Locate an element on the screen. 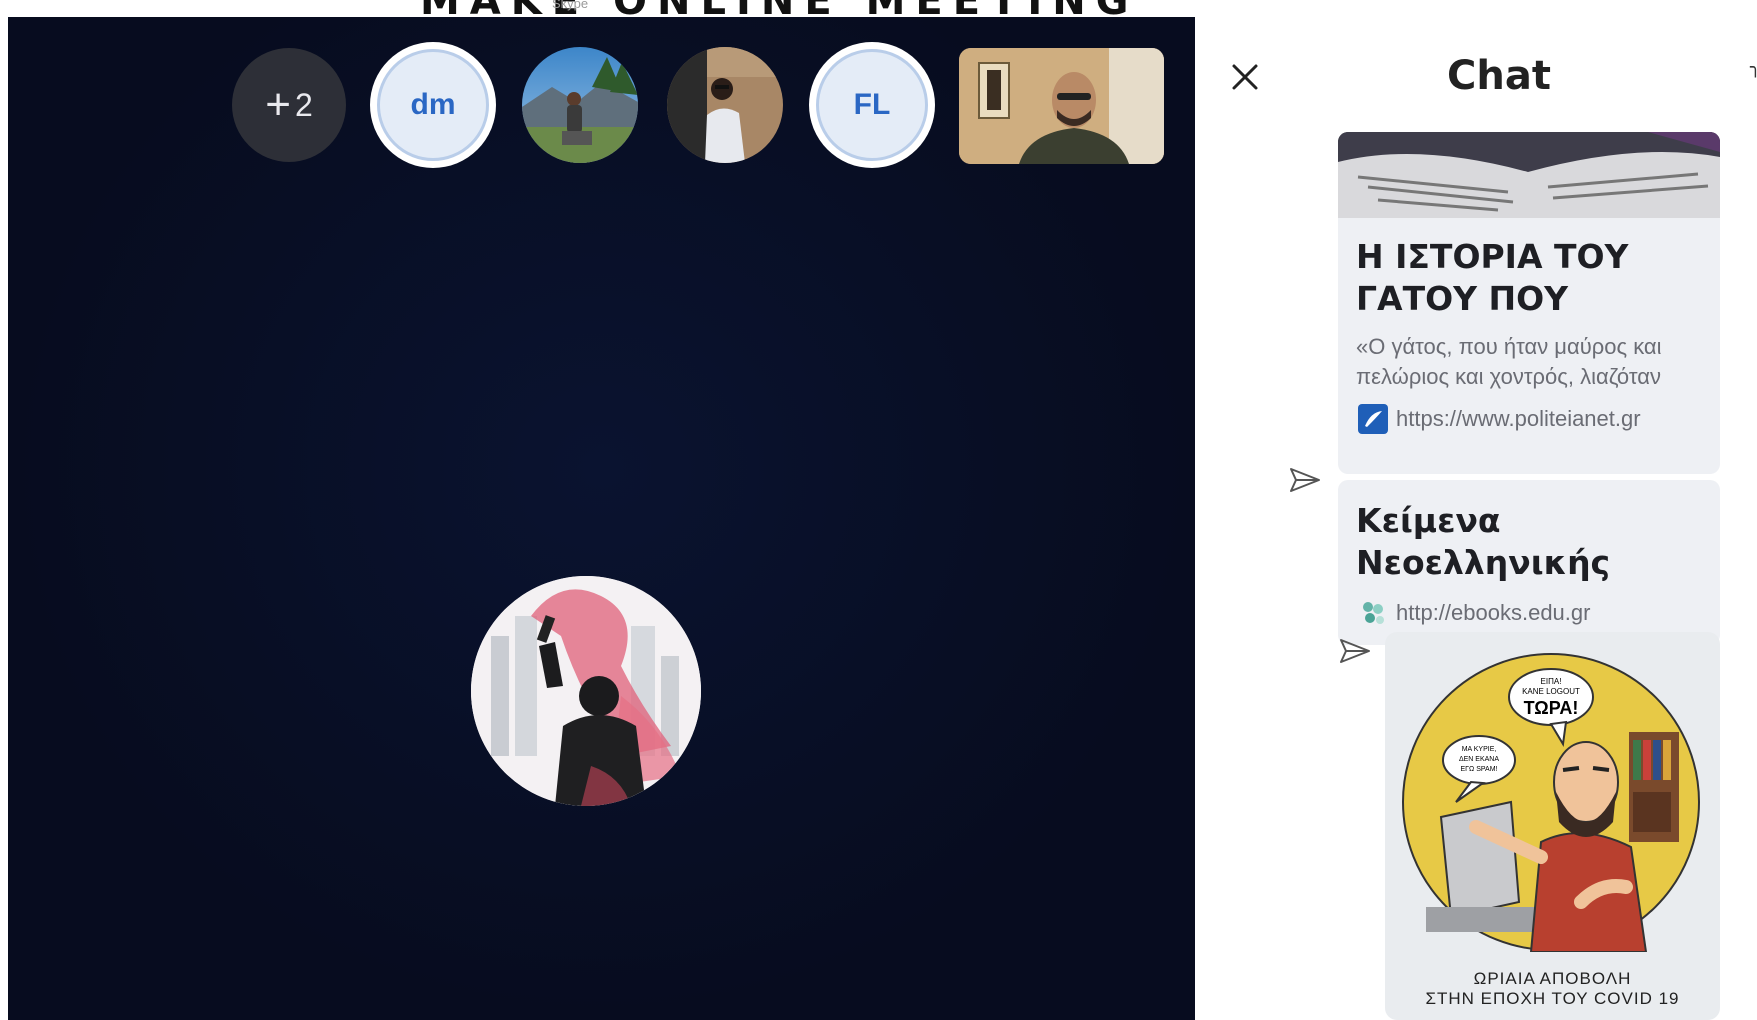  politeianet-favicon-icon is located at coordinates (1373, 419).